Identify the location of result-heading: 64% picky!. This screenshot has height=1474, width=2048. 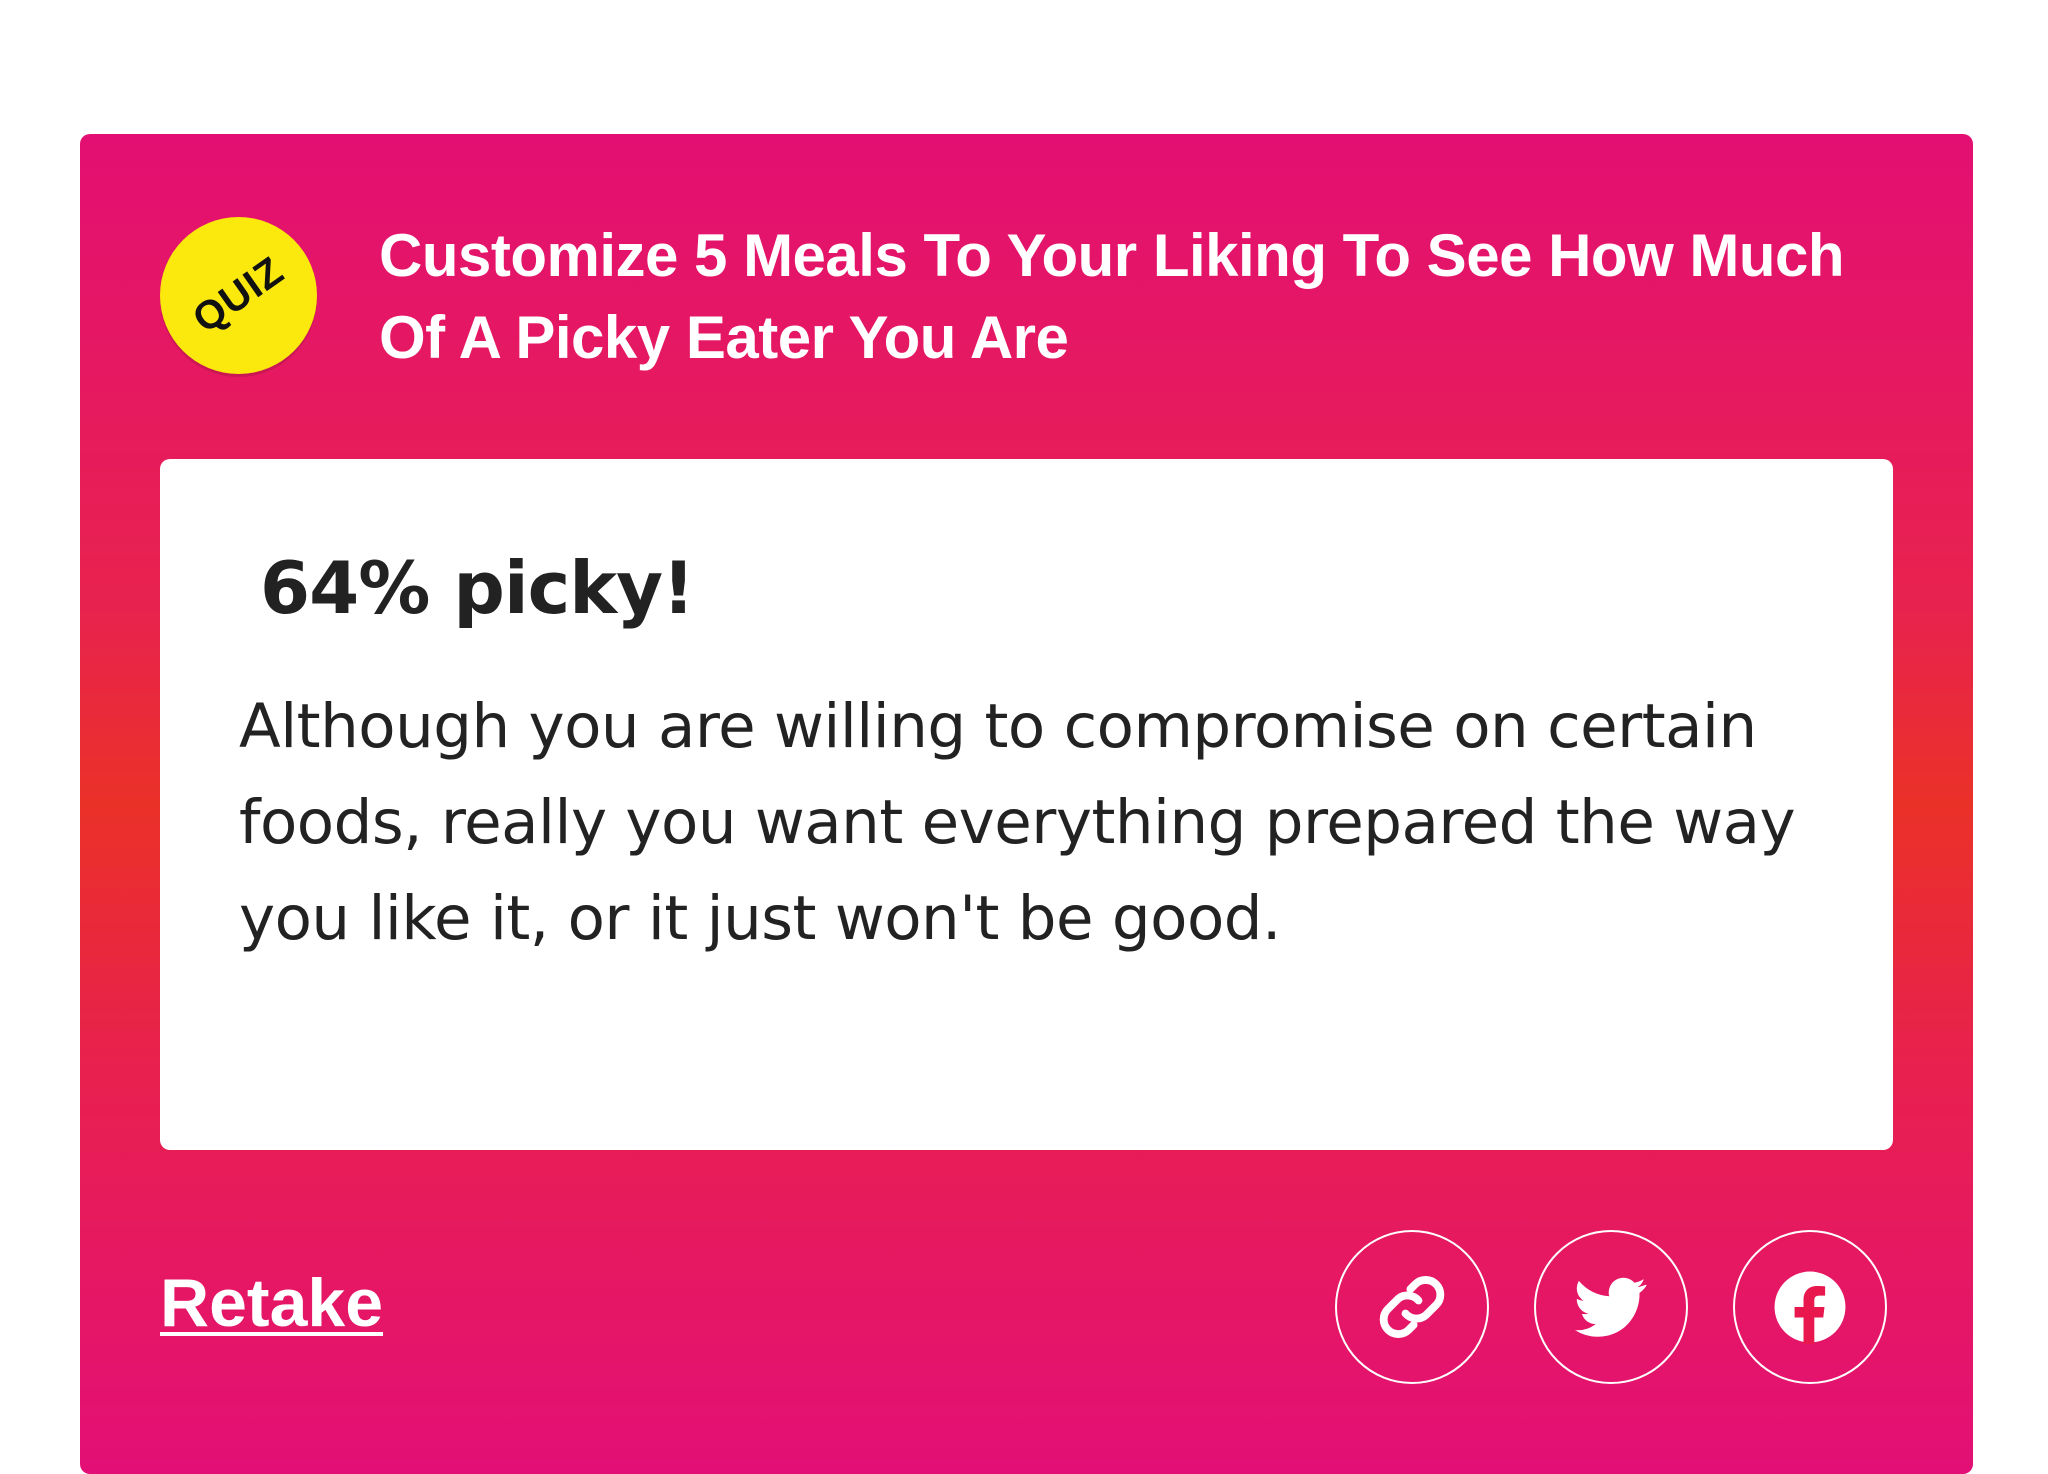
(477, 588).